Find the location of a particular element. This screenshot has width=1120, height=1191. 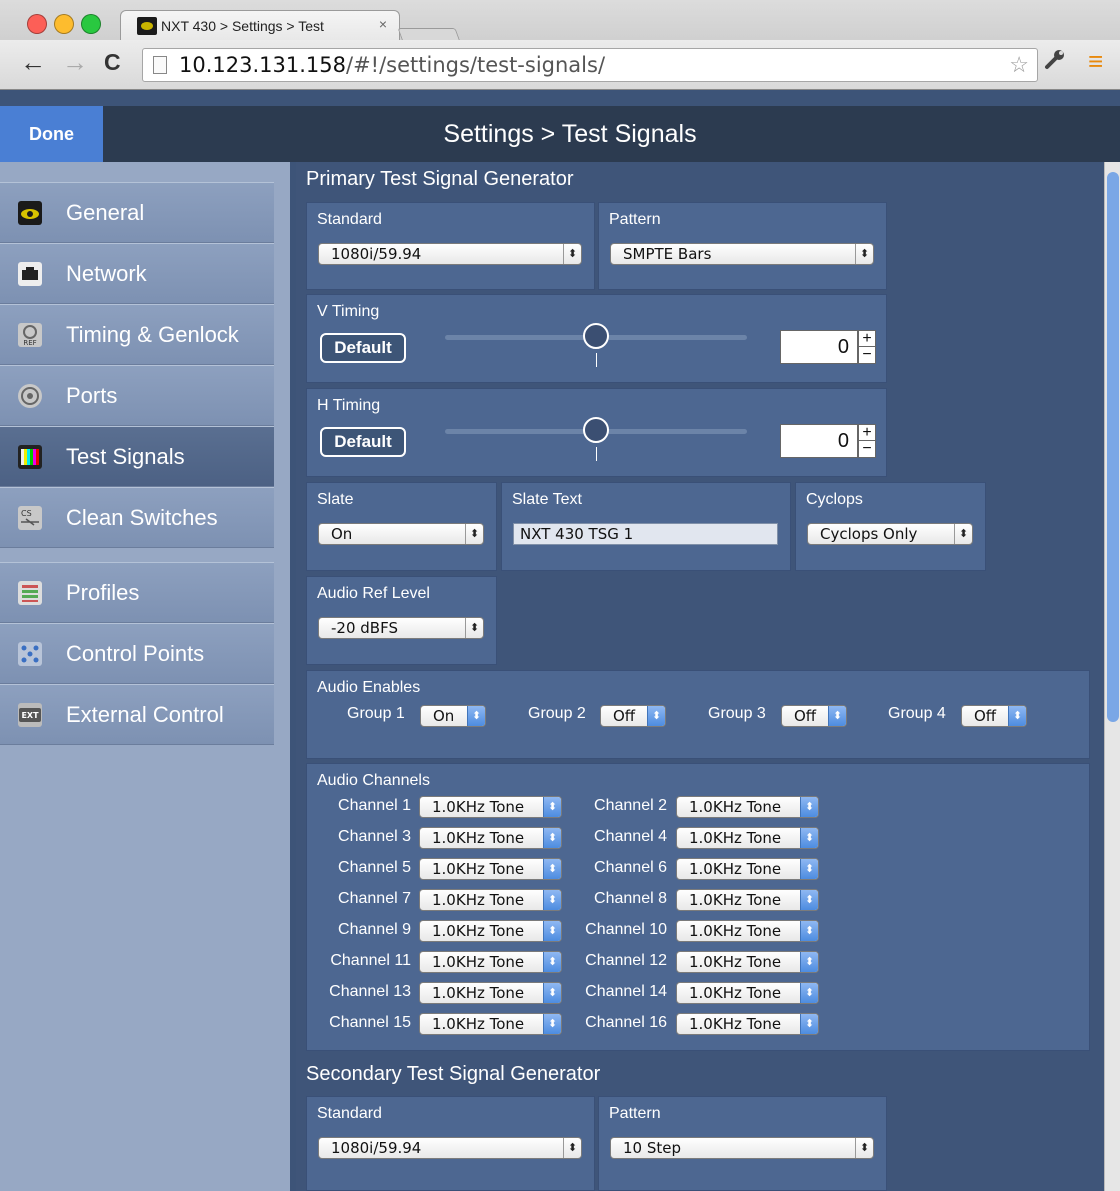

scrollbar-thumb is located at coordinates (1113, 447).